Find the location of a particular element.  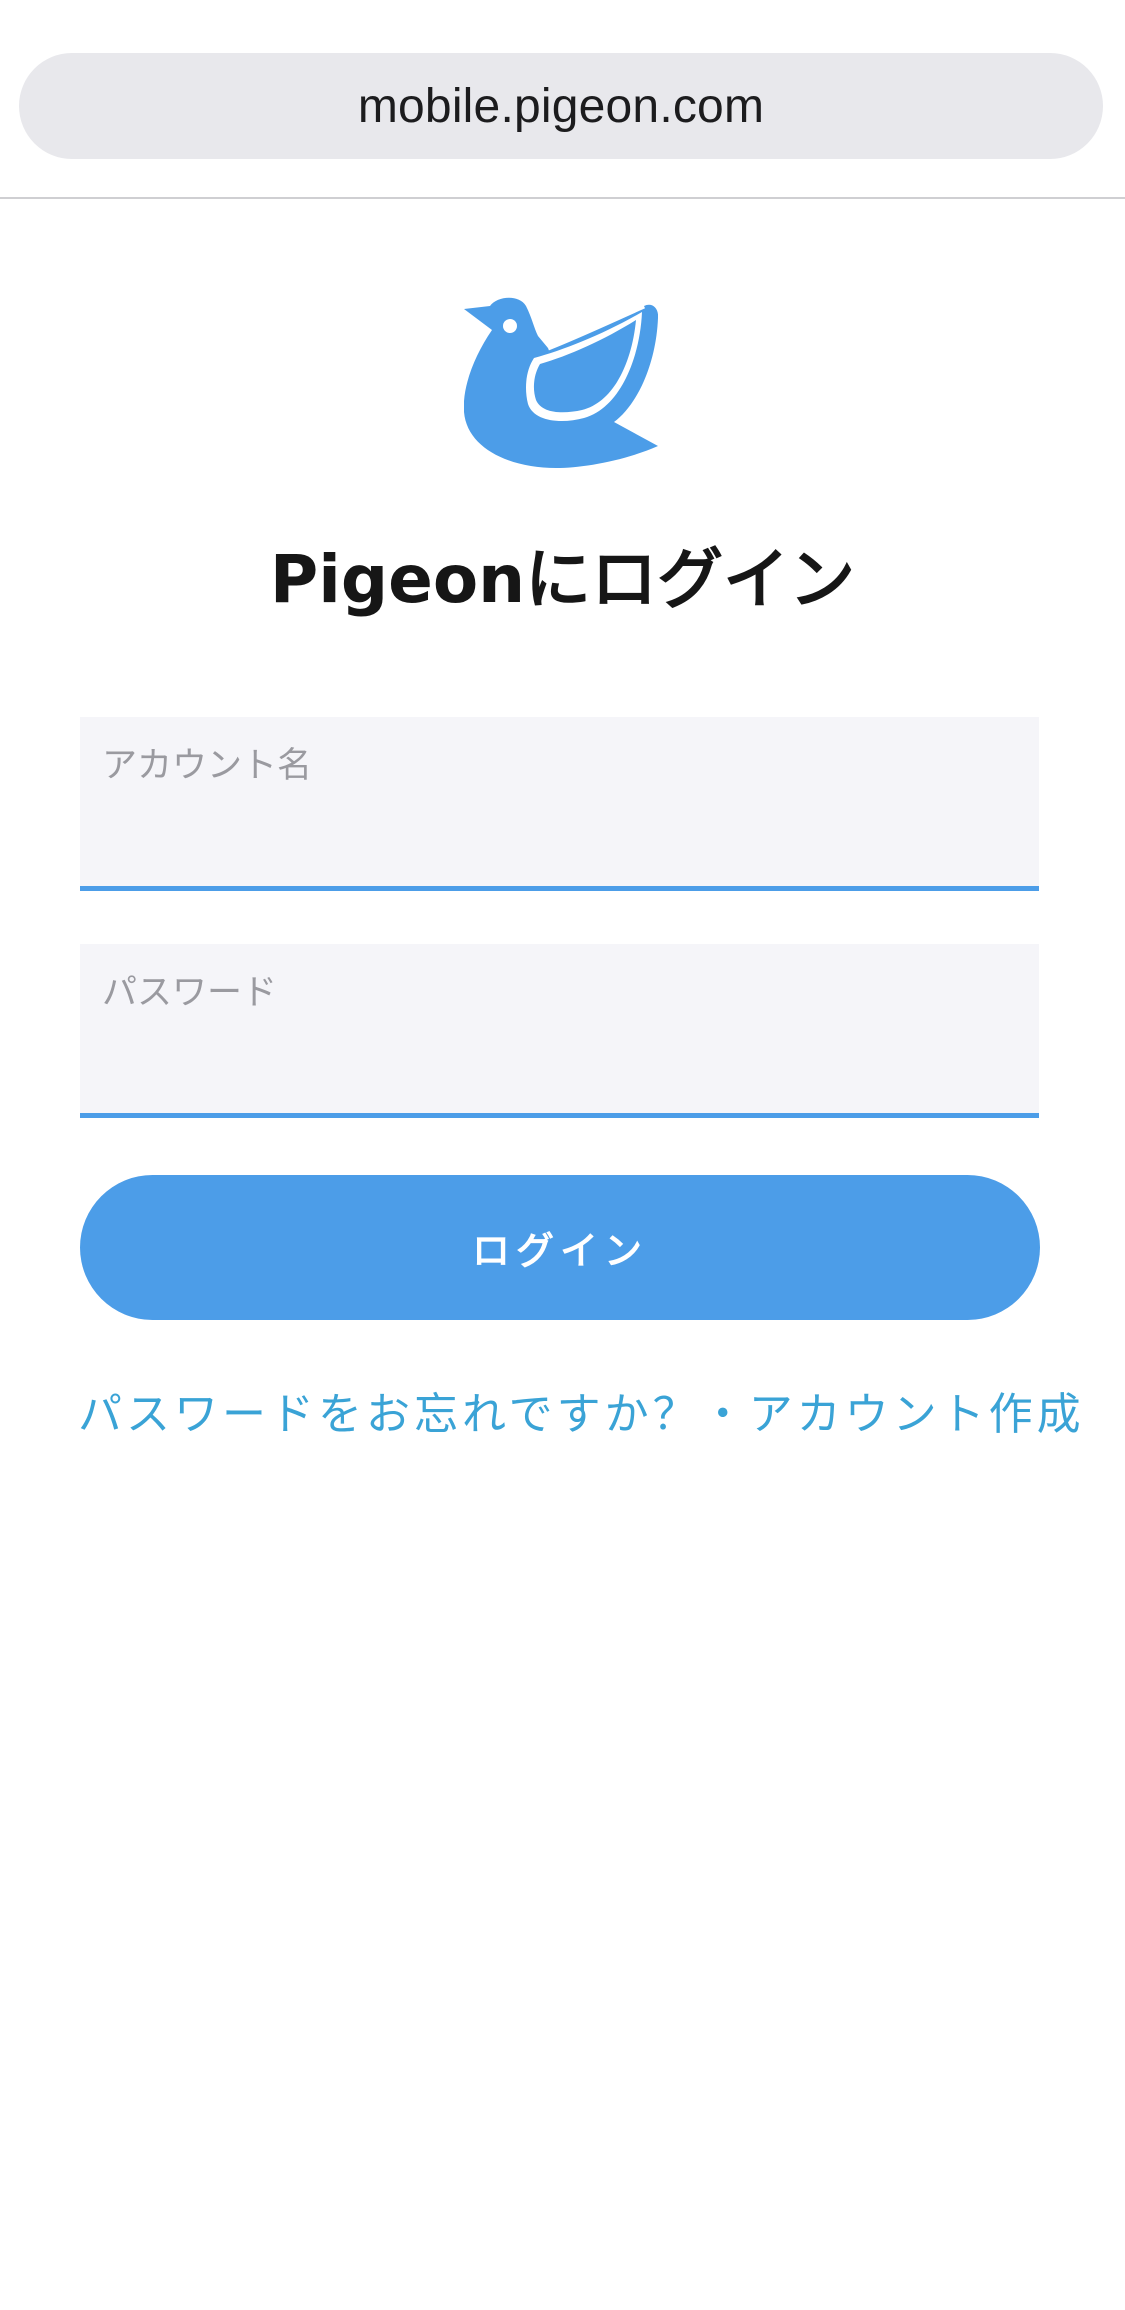

account-name-label: アカウント名 is located at coordinates (207, 766).